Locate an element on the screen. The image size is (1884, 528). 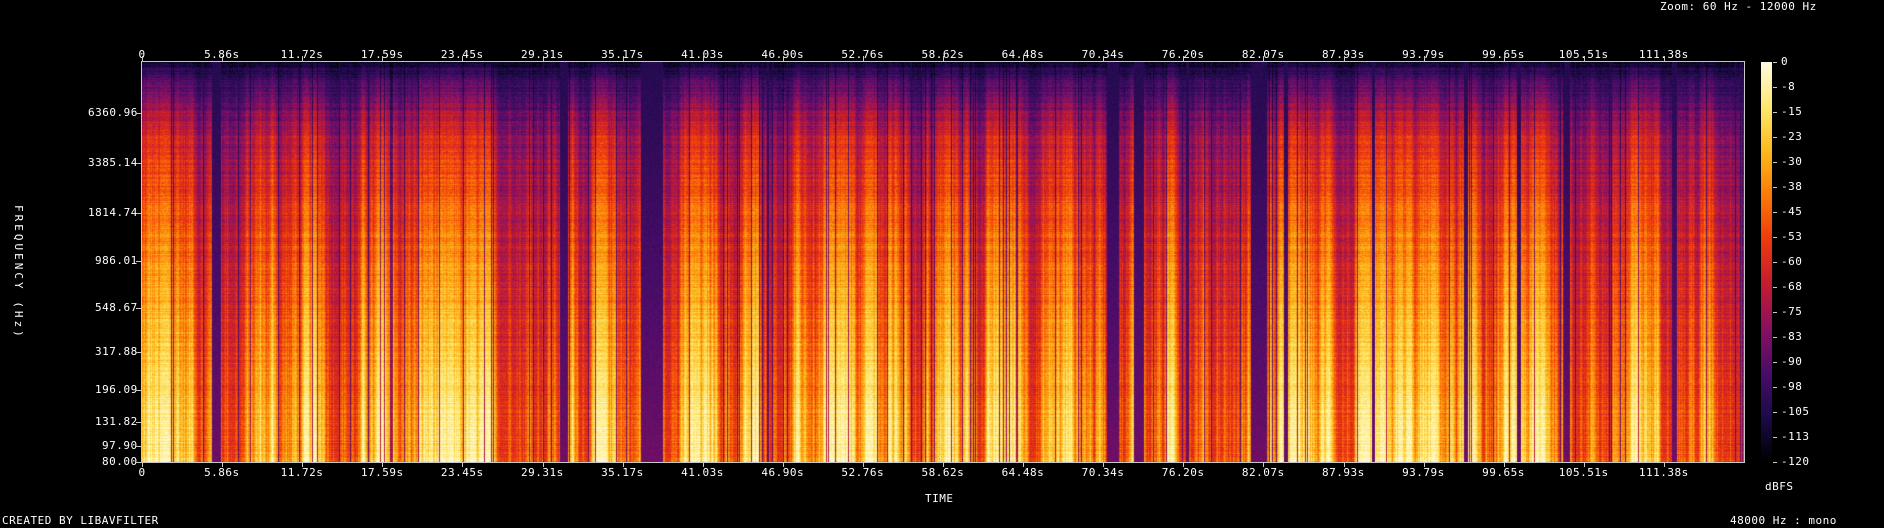
x-tick-label-bottom: 99.65s is located at coordinates (1503, 472).